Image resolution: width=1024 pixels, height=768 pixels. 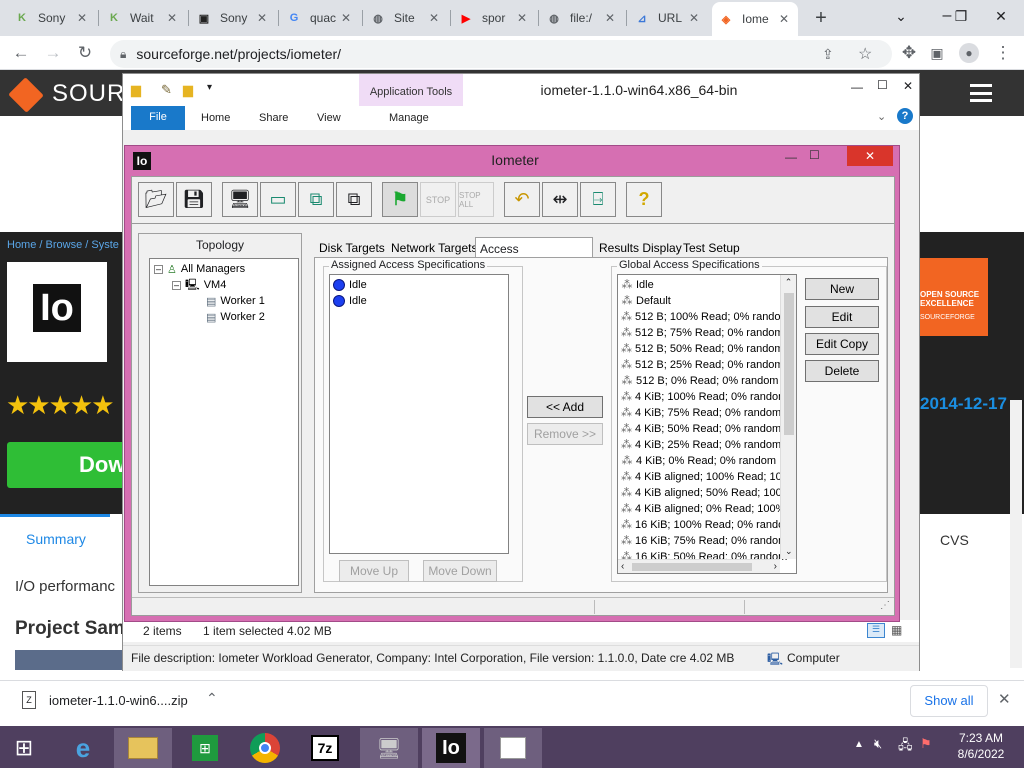 I want to click on browser-tab: ◈ Iome ✕, so click(x=755, y=19).